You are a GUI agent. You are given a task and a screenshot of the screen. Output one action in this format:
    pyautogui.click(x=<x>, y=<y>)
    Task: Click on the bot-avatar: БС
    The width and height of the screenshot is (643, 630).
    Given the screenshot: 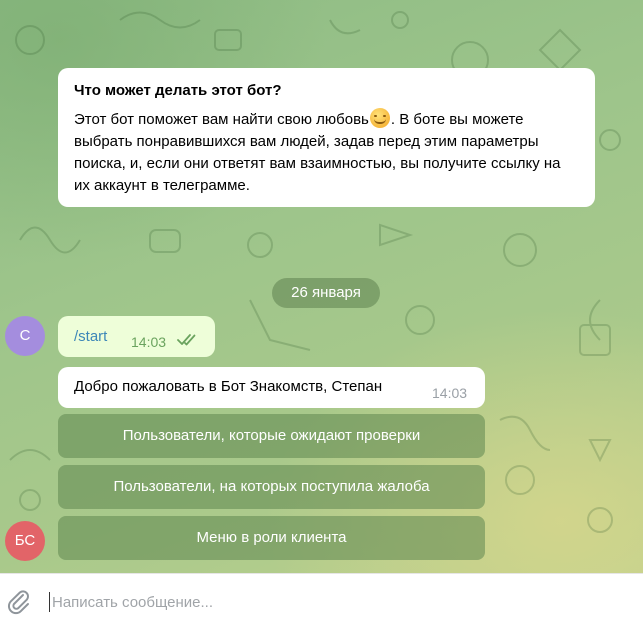 What is the action you would take?
    pyautogui.click(x=25, y=541)
    